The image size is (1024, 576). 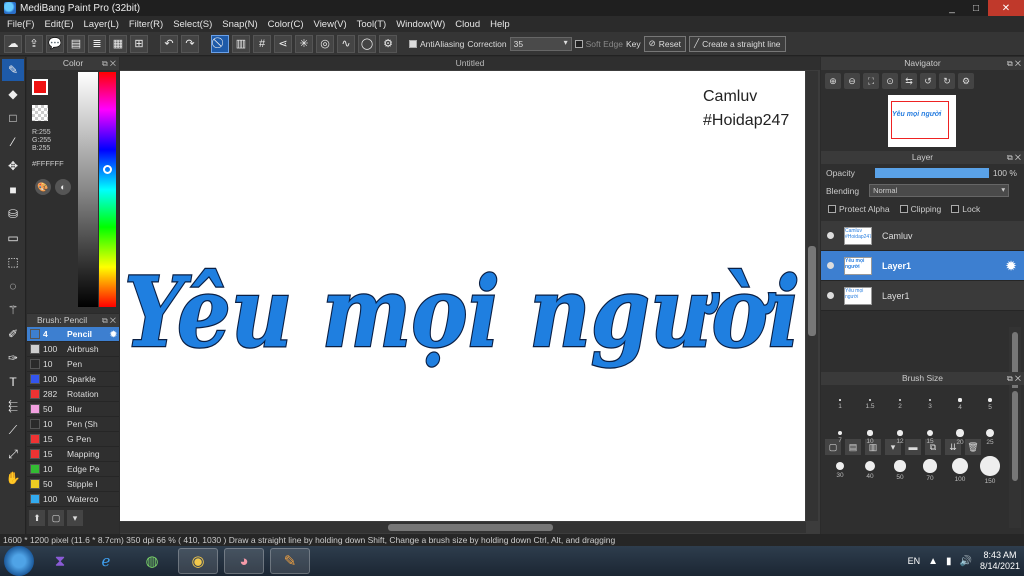 What do you see at coordinates (13, 70) in the screenshot?
I see `brush-tool-icon: ✎` at bounding box center [13, 70].